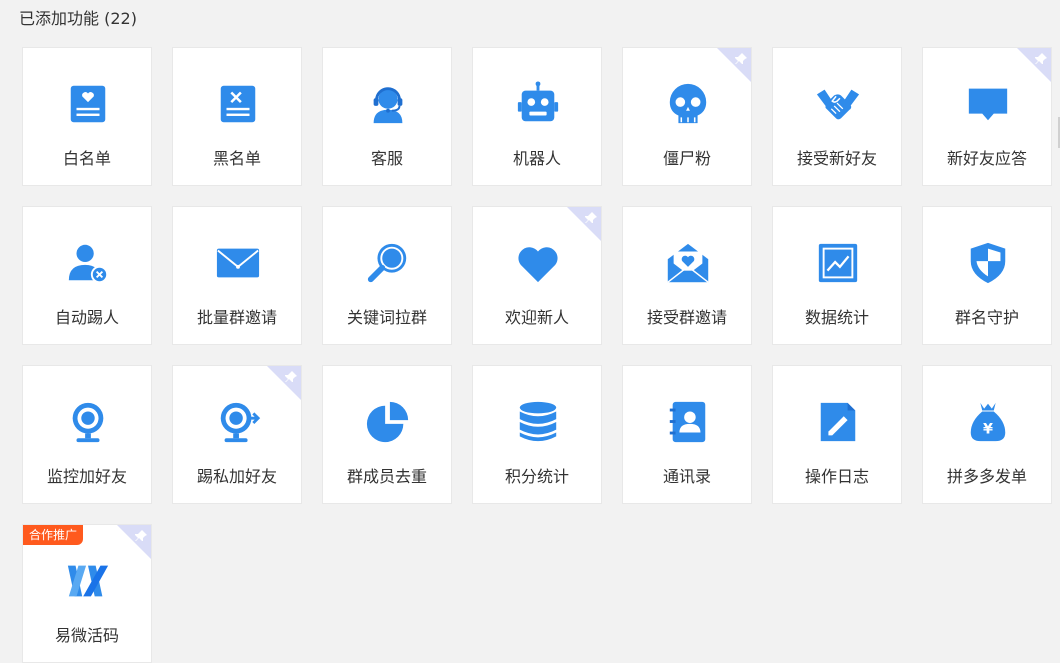 Image resolution: width=1060 pixels, height=663 pixels. Describe the element at coordinates (686, 476) in the screenshot. I see `feature-label: 通讯录` at that location.